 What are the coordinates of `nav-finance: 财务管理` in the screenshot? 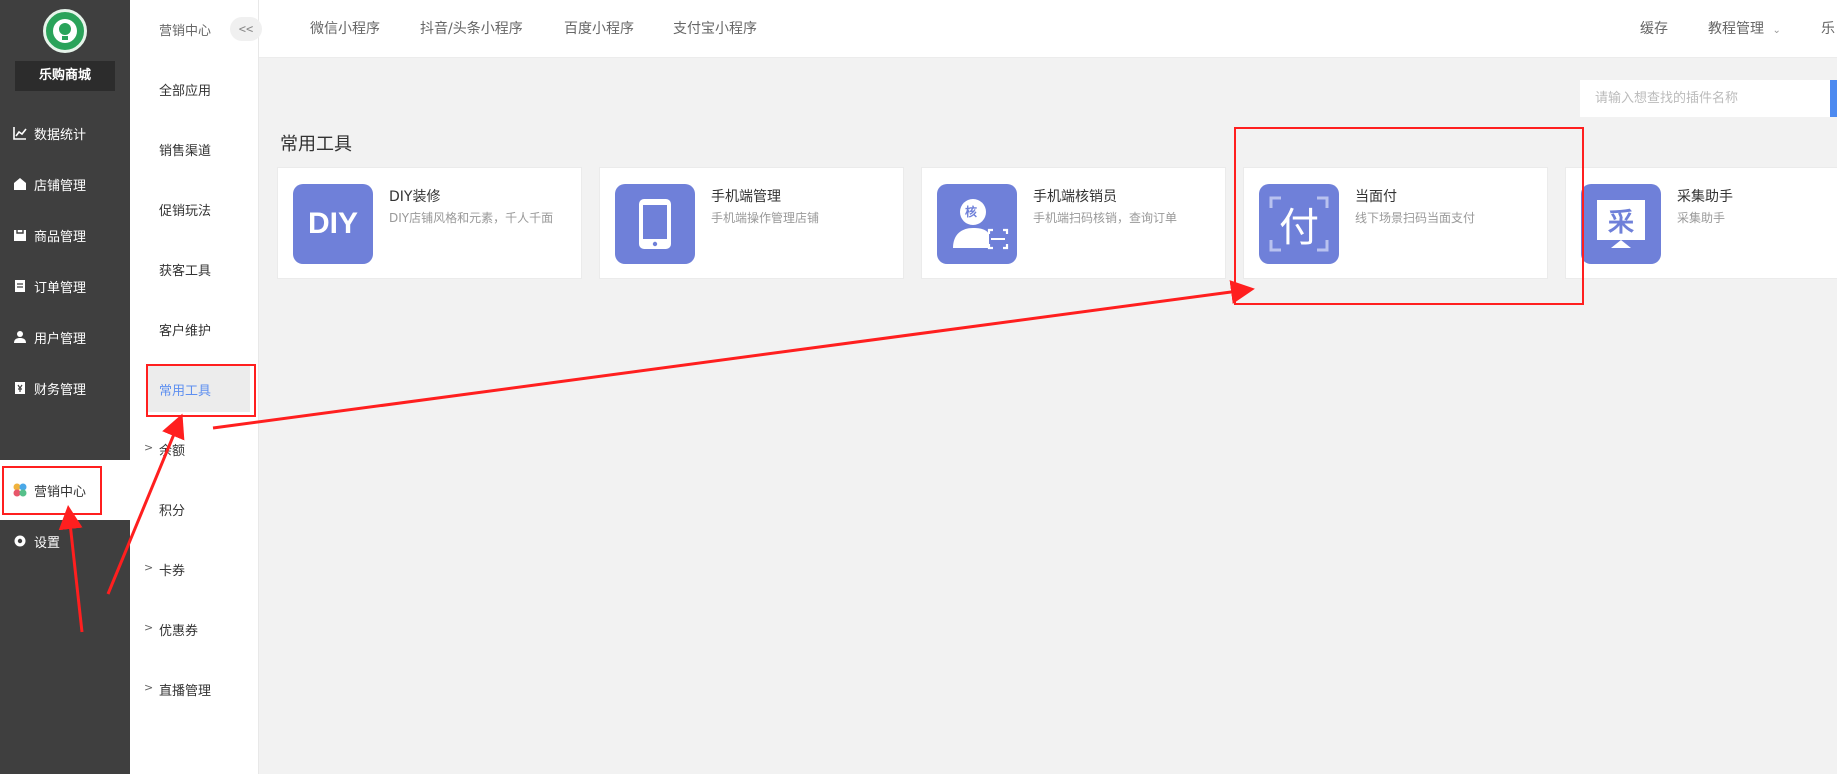 It's located at (65, 388).